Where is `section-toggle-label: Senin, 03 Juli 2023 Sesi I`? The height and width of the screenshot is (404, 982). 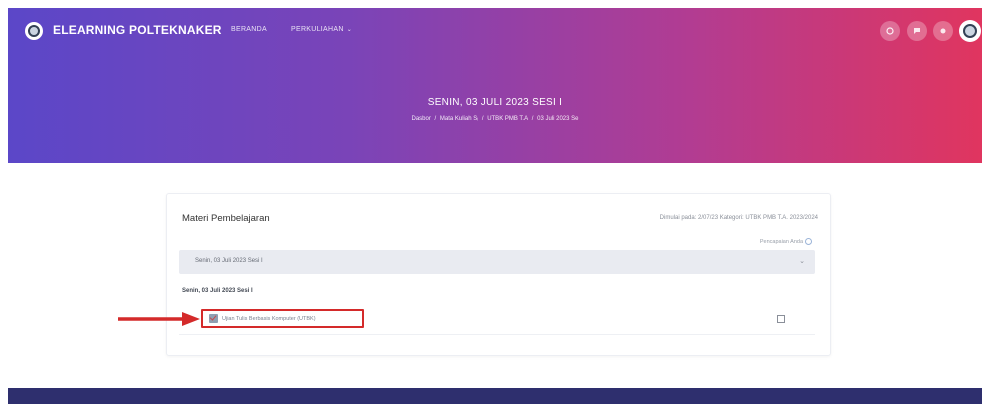
section-toggle-label: Senin, 03 Juli 2023 Sesi I is located at coordinates (229, 261).